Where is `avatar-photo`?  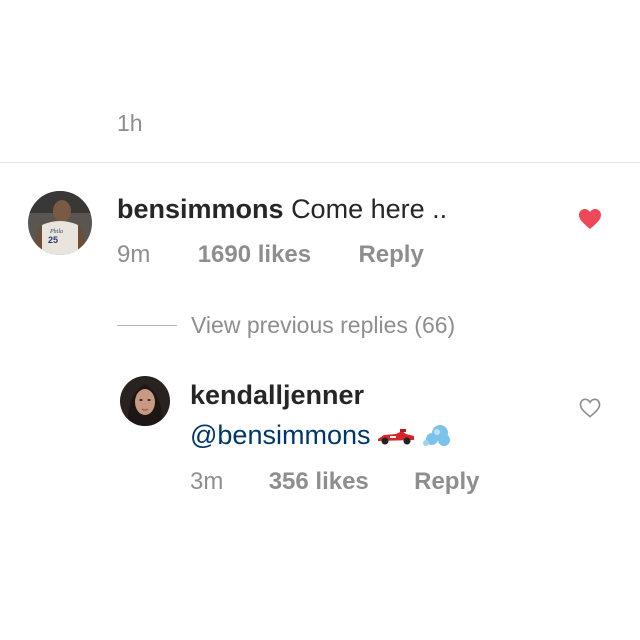
avatar-photo is located at coordinates (145, 401).